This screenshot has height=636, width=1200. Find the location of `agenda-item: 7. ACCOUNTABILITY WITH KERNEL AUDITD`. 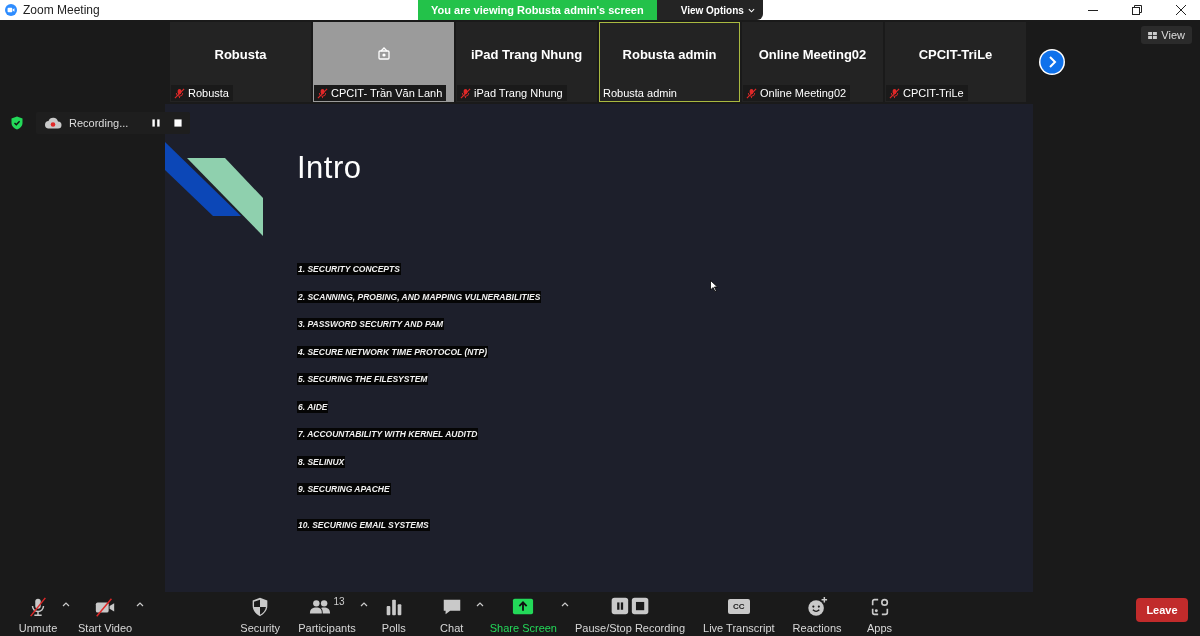

agenda-item: 7. ACCOUNTABILITY WITH KERNEL AUDITD is located at coordinates (388, 434).